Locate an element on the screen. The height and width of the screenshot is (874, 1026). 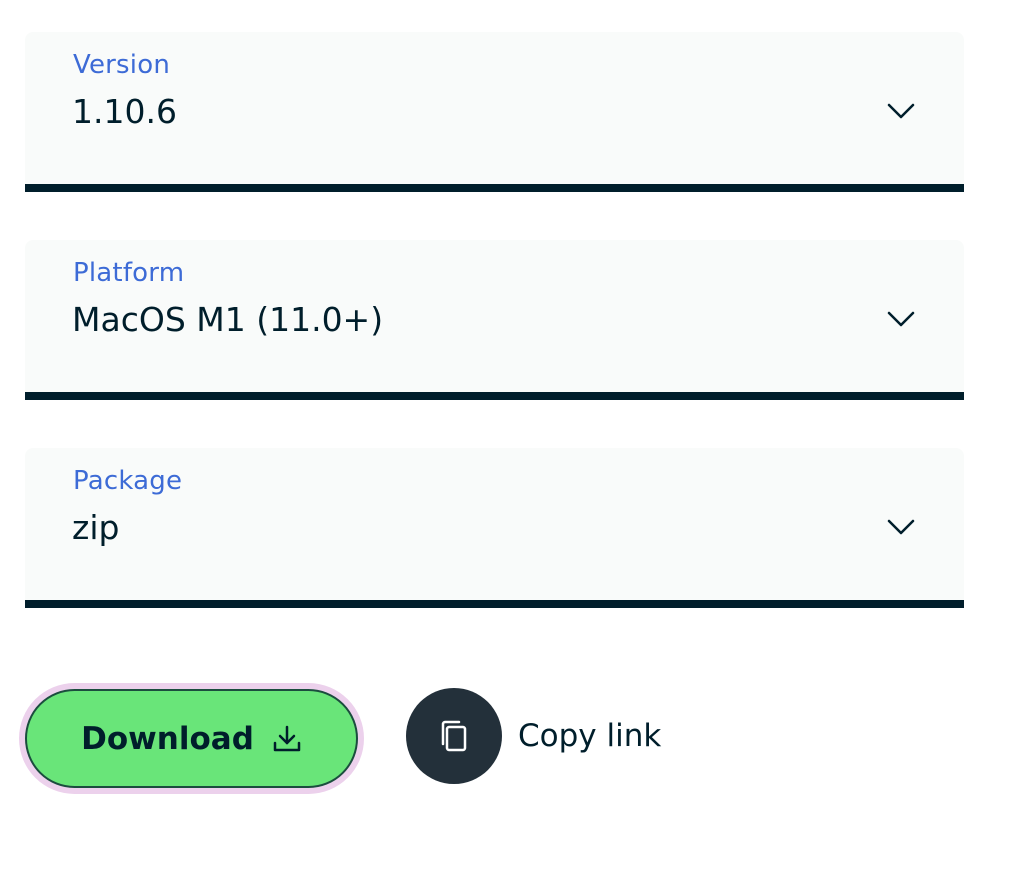
download-button-label: Download is located at coordinates (167, 738).